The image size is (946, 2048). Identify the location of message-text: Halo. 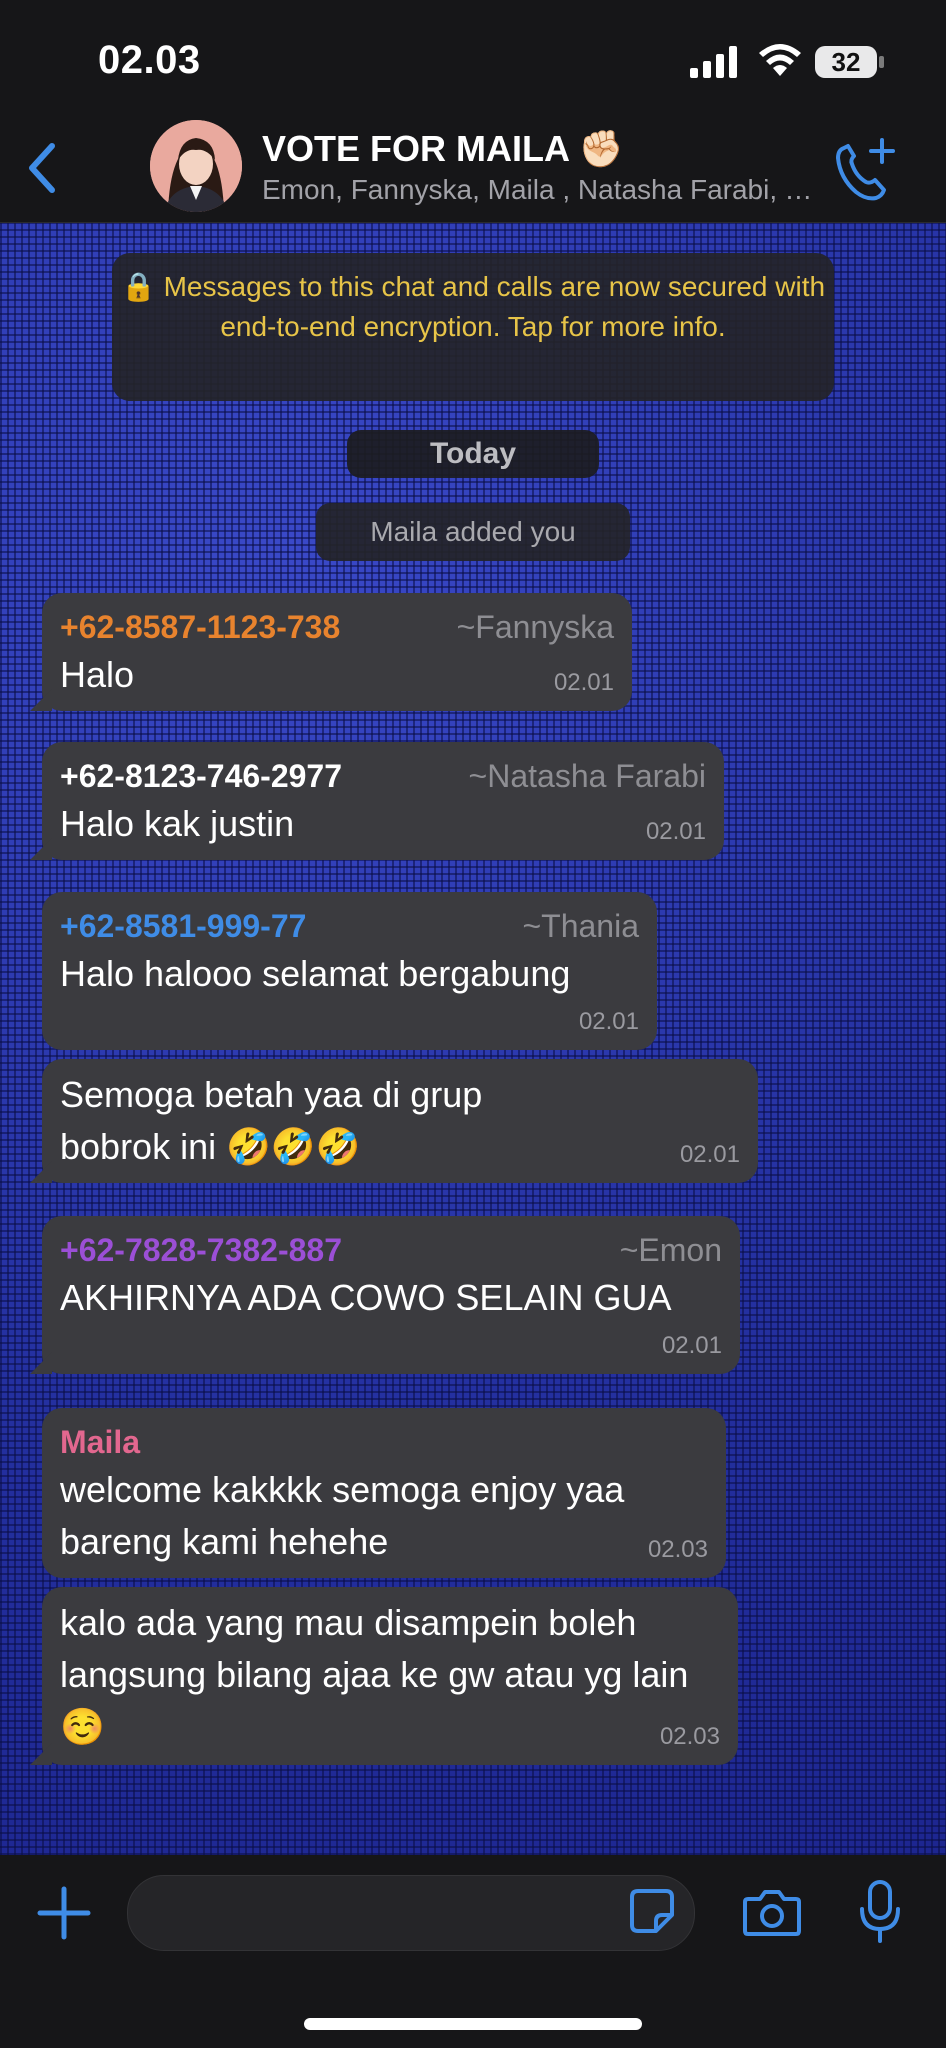
(97, 674).